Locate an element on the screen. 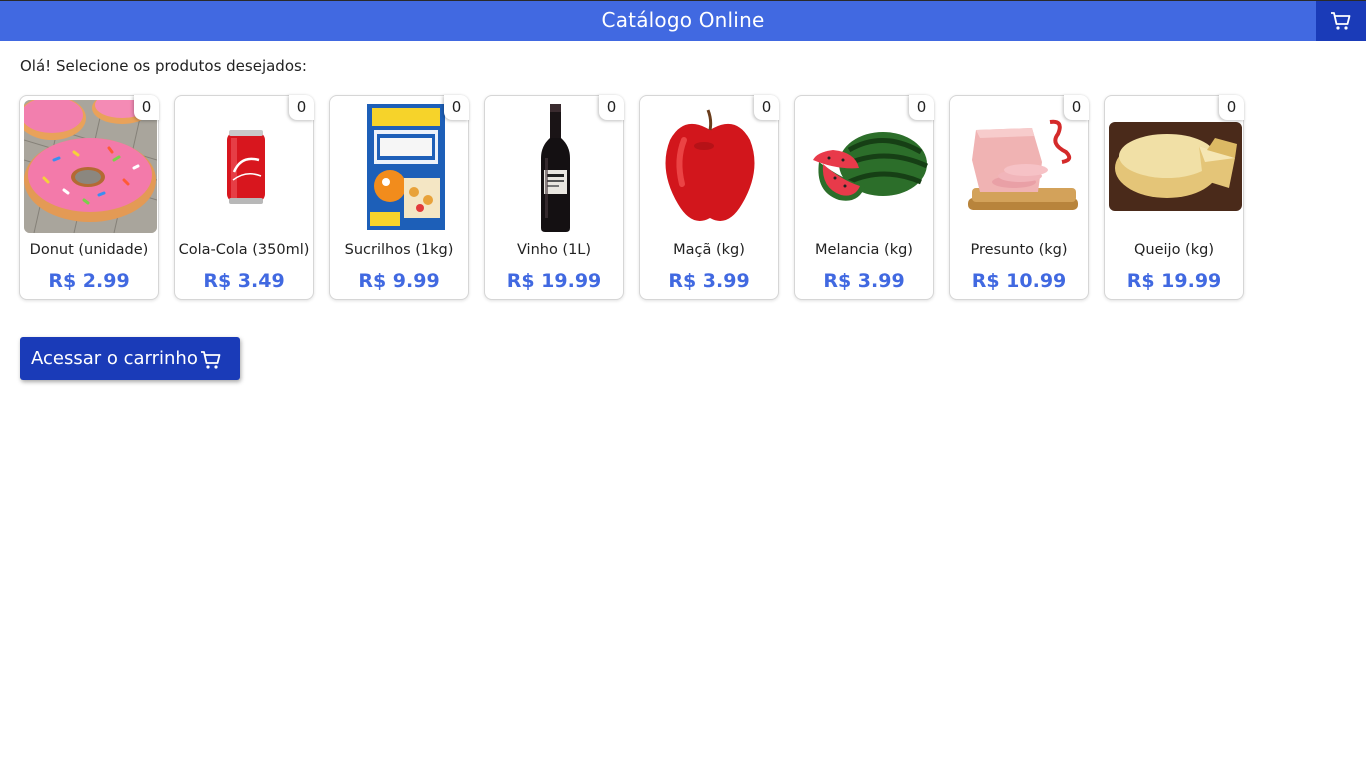 The height and width of the screenshot is (768, 1366). product-card-queijo: 0 Queijo (kg) R$ 19.99 is located at coordinates (1174, 197).